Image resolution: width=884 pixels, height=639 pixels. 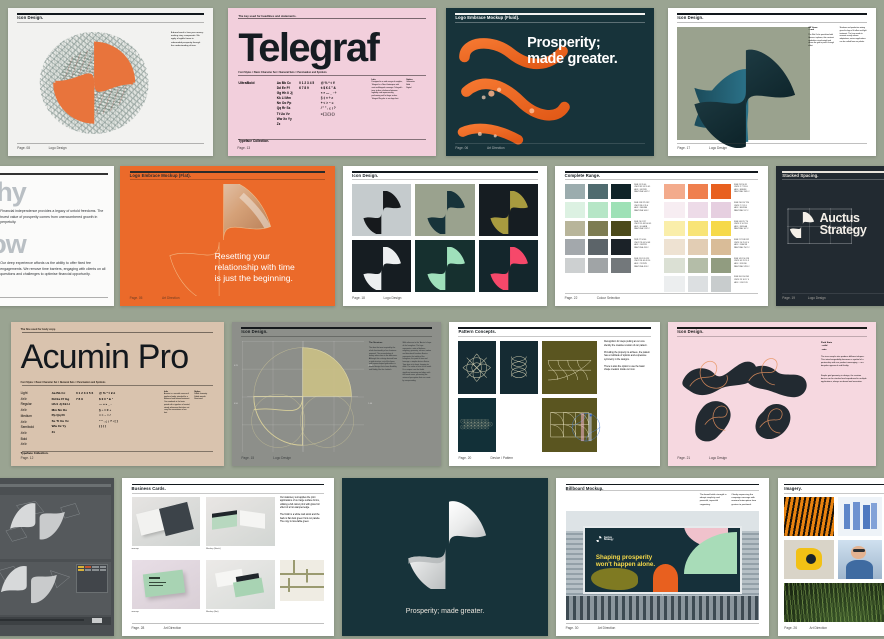 I want to click on section-label: Device / Pattern, so click(x=502, y=458).